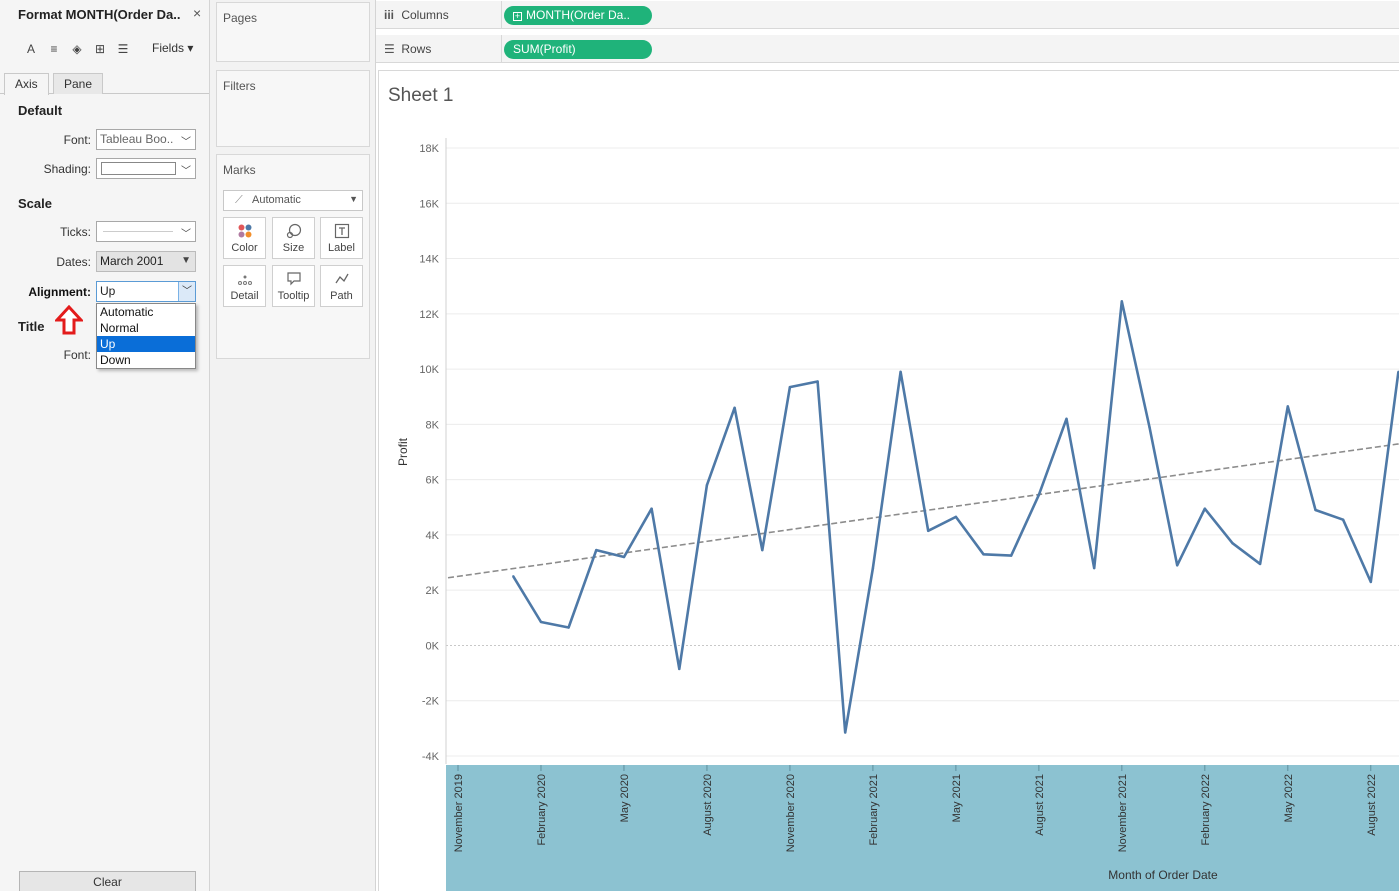 The image size is (1399, 891). What do you see at coordinates (26, 84) in the screenshot?
I see `tab-axis: Axis` at bounding box center [26, 84].